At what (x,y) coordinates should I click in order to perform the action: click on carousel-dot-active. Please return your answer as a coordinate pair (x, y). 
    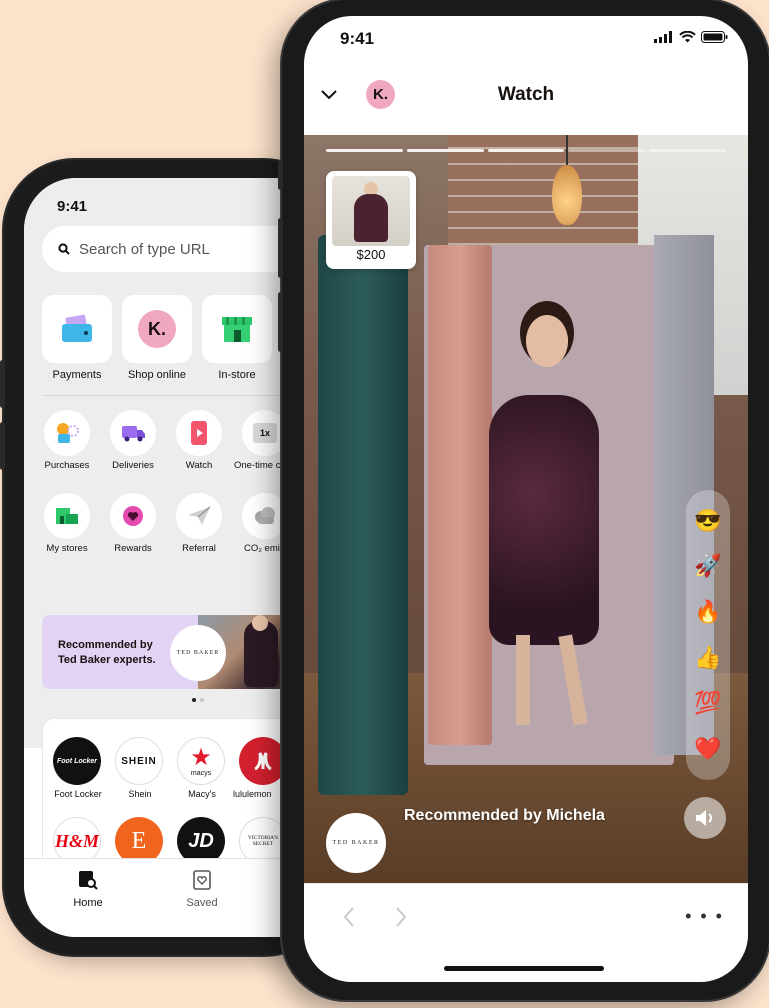
    Looking at the image, I should click on (194, 700).